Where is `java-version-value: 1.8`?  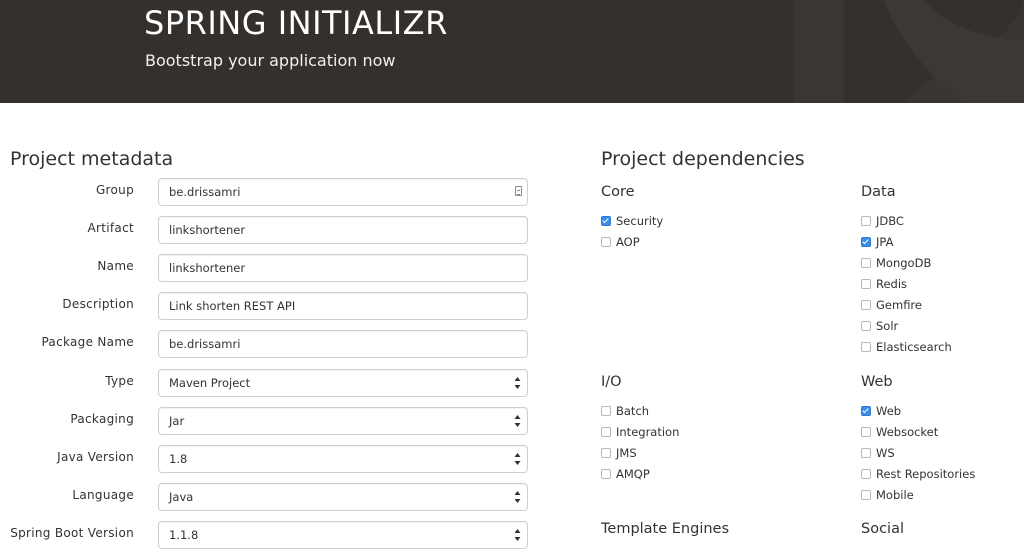
java-version-value: 1.8 is located at coordinates (178, 459).